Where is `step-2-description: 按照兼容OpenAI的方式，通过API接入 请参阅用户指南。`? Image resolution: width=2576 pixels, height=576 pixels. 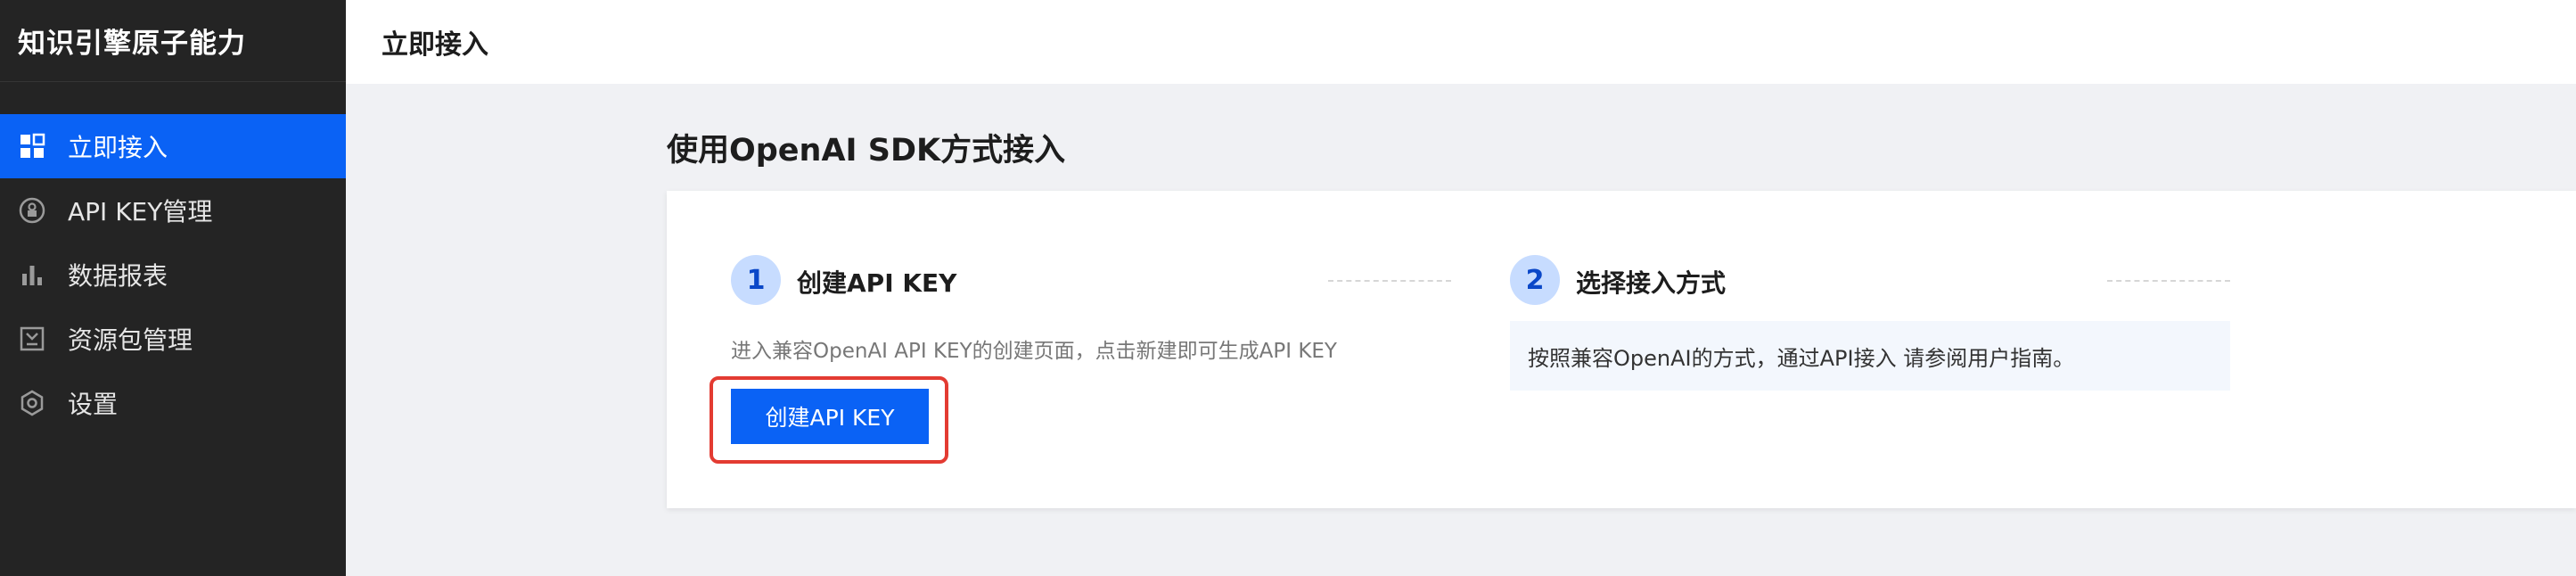
step-2-description: 按照兼容OpenAI的方式，通过API接入 请参阅用户指南。 is located at coordinates (1801, 358).